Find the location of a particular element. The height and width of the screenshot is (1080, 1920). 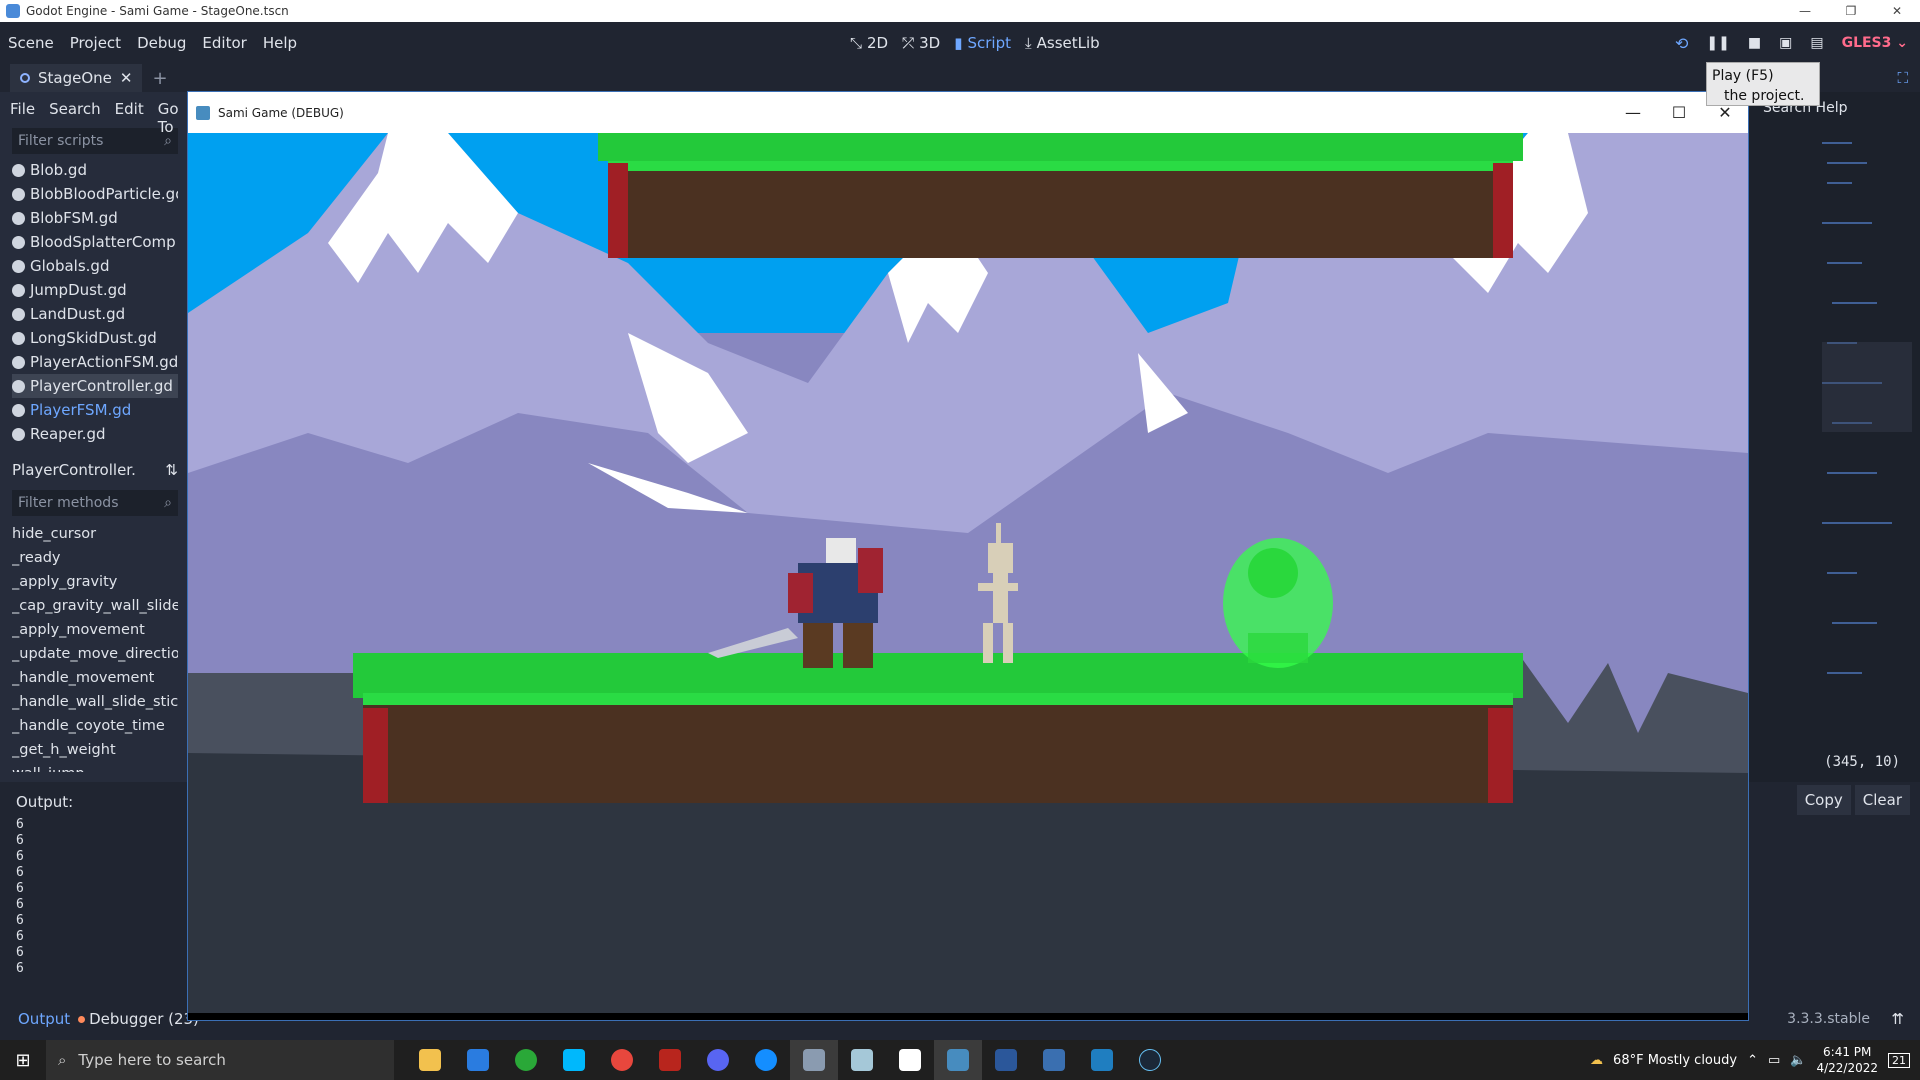

taskbar-search: ⌕ Type here to search is located at coordinates (220, 1060).